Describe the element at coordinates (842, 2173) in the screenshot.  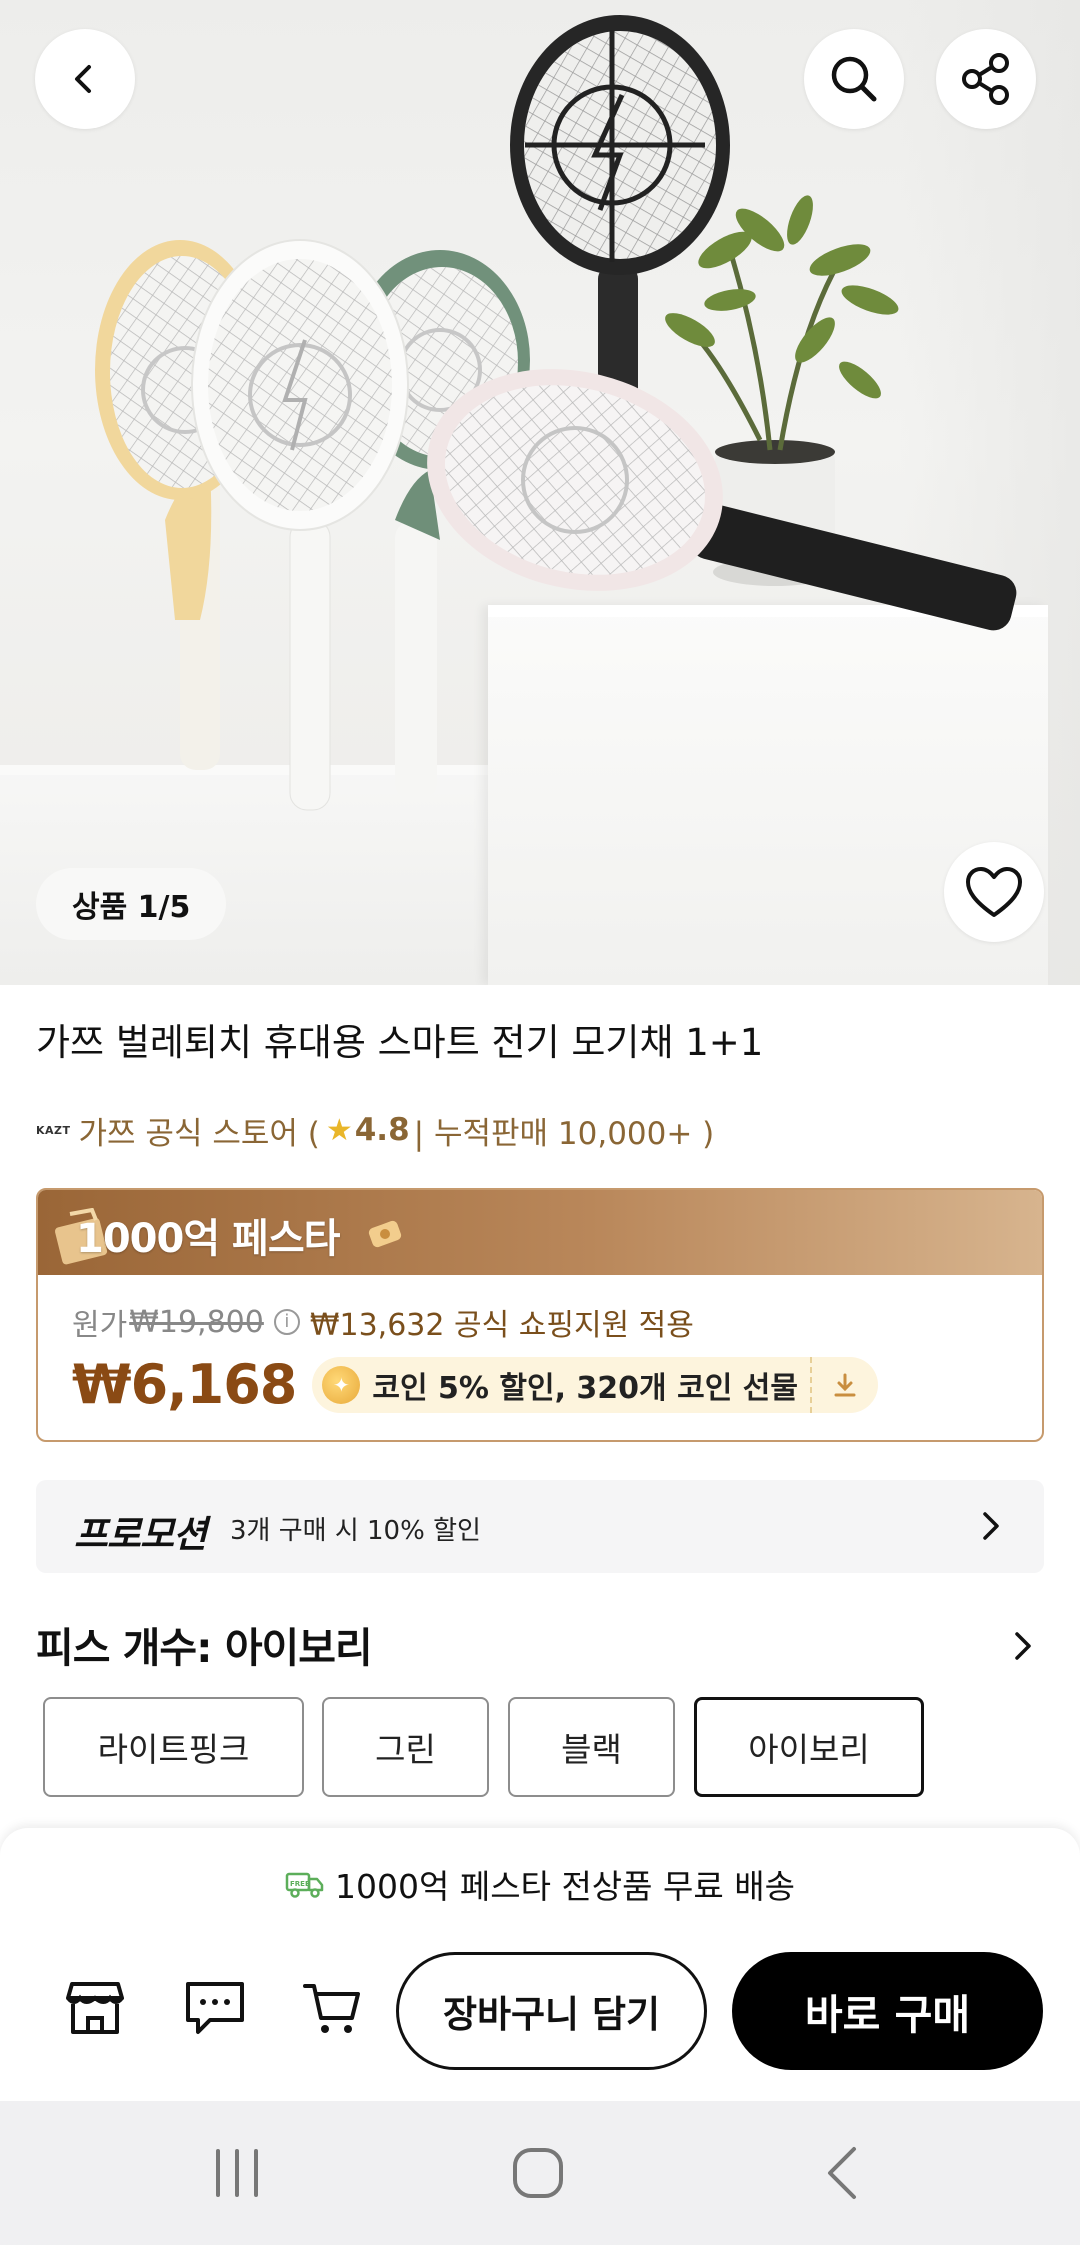
I see `system-back-icon` at that location.